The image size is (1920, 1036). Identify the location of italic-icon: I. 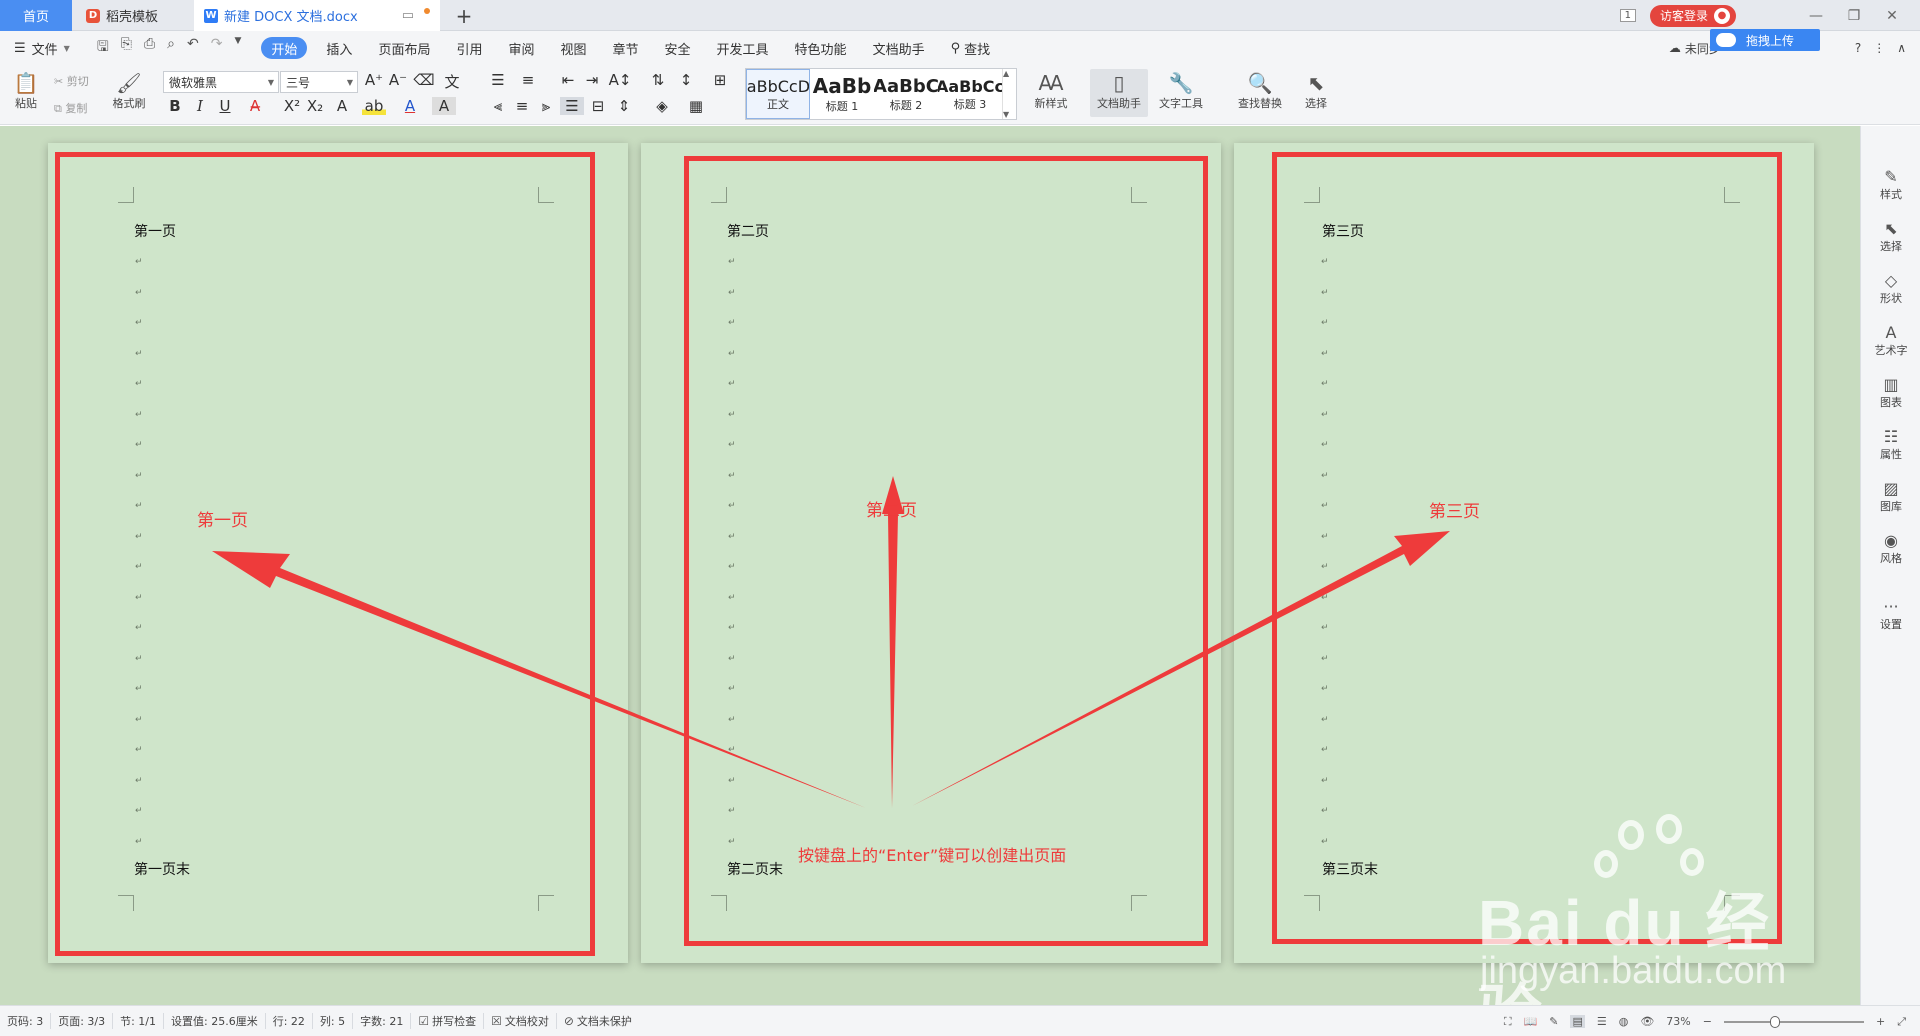
(200, 106).